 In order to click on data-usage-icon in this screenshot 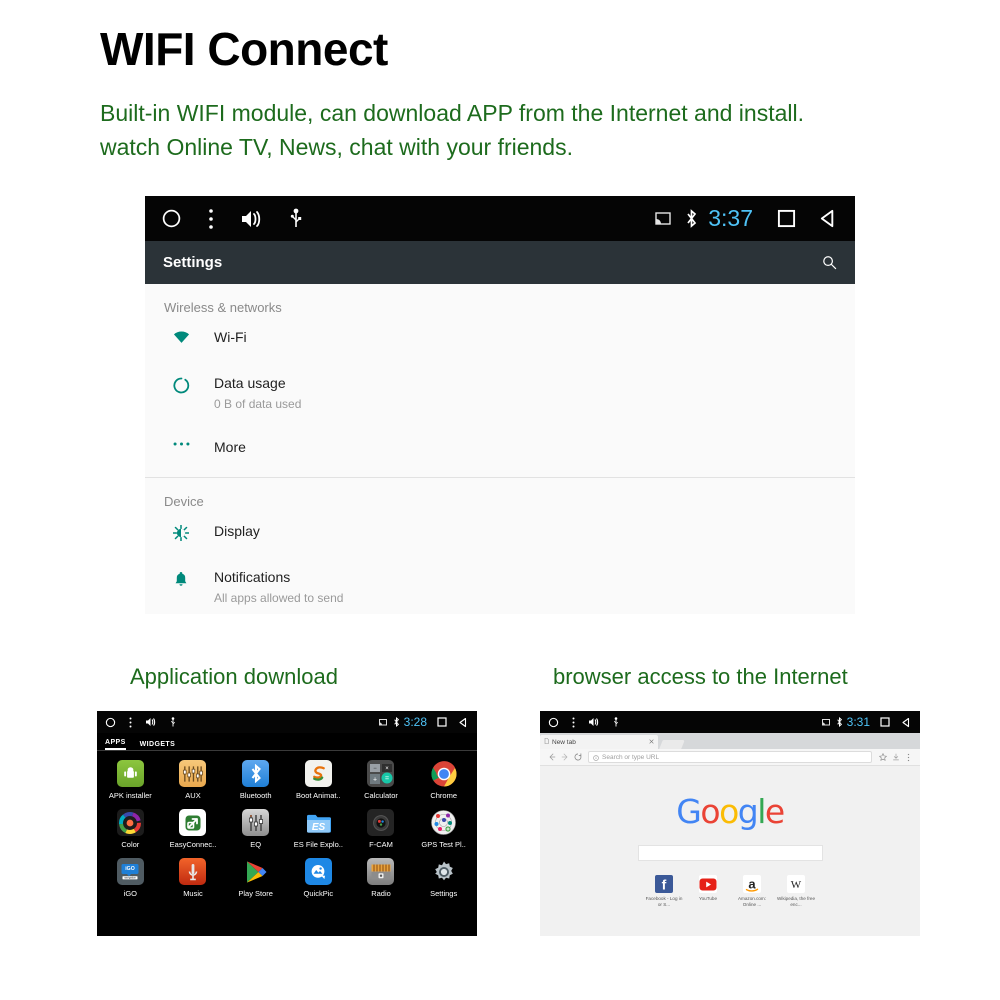, I will do `click(181, 384)`.